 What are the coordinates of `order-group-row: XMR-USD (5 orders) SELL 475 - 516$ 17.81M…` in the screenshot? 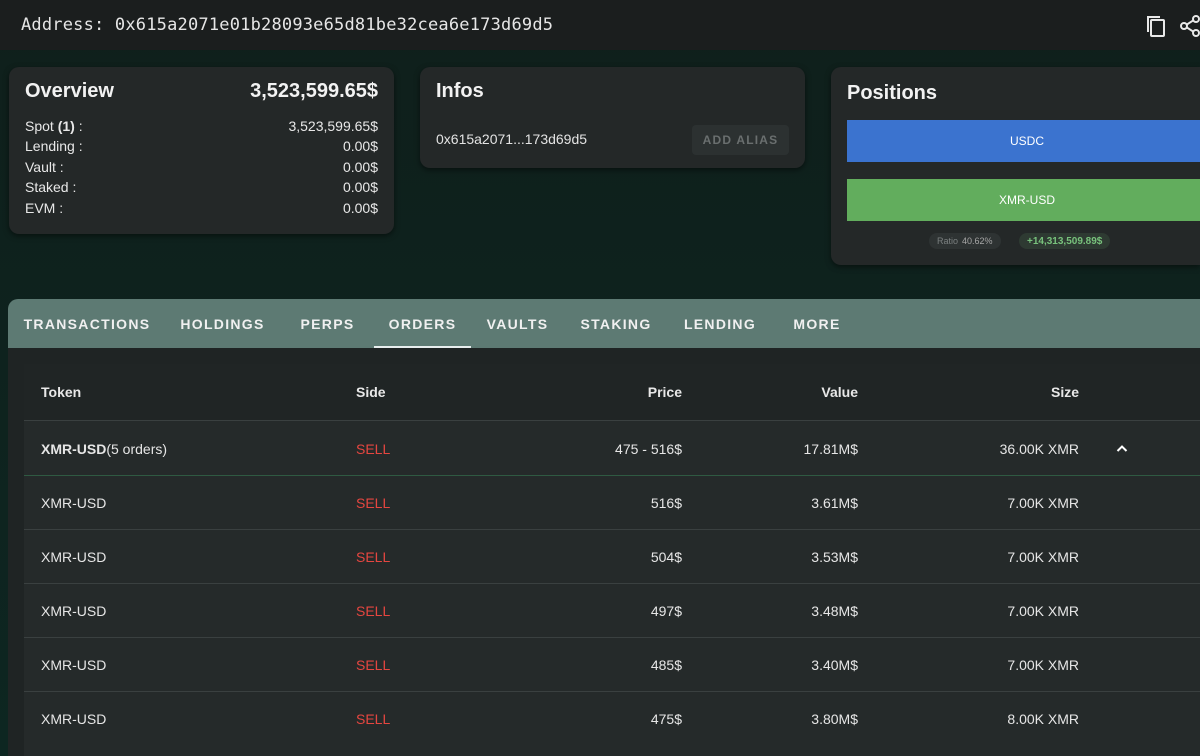 It's located at (612, 449).